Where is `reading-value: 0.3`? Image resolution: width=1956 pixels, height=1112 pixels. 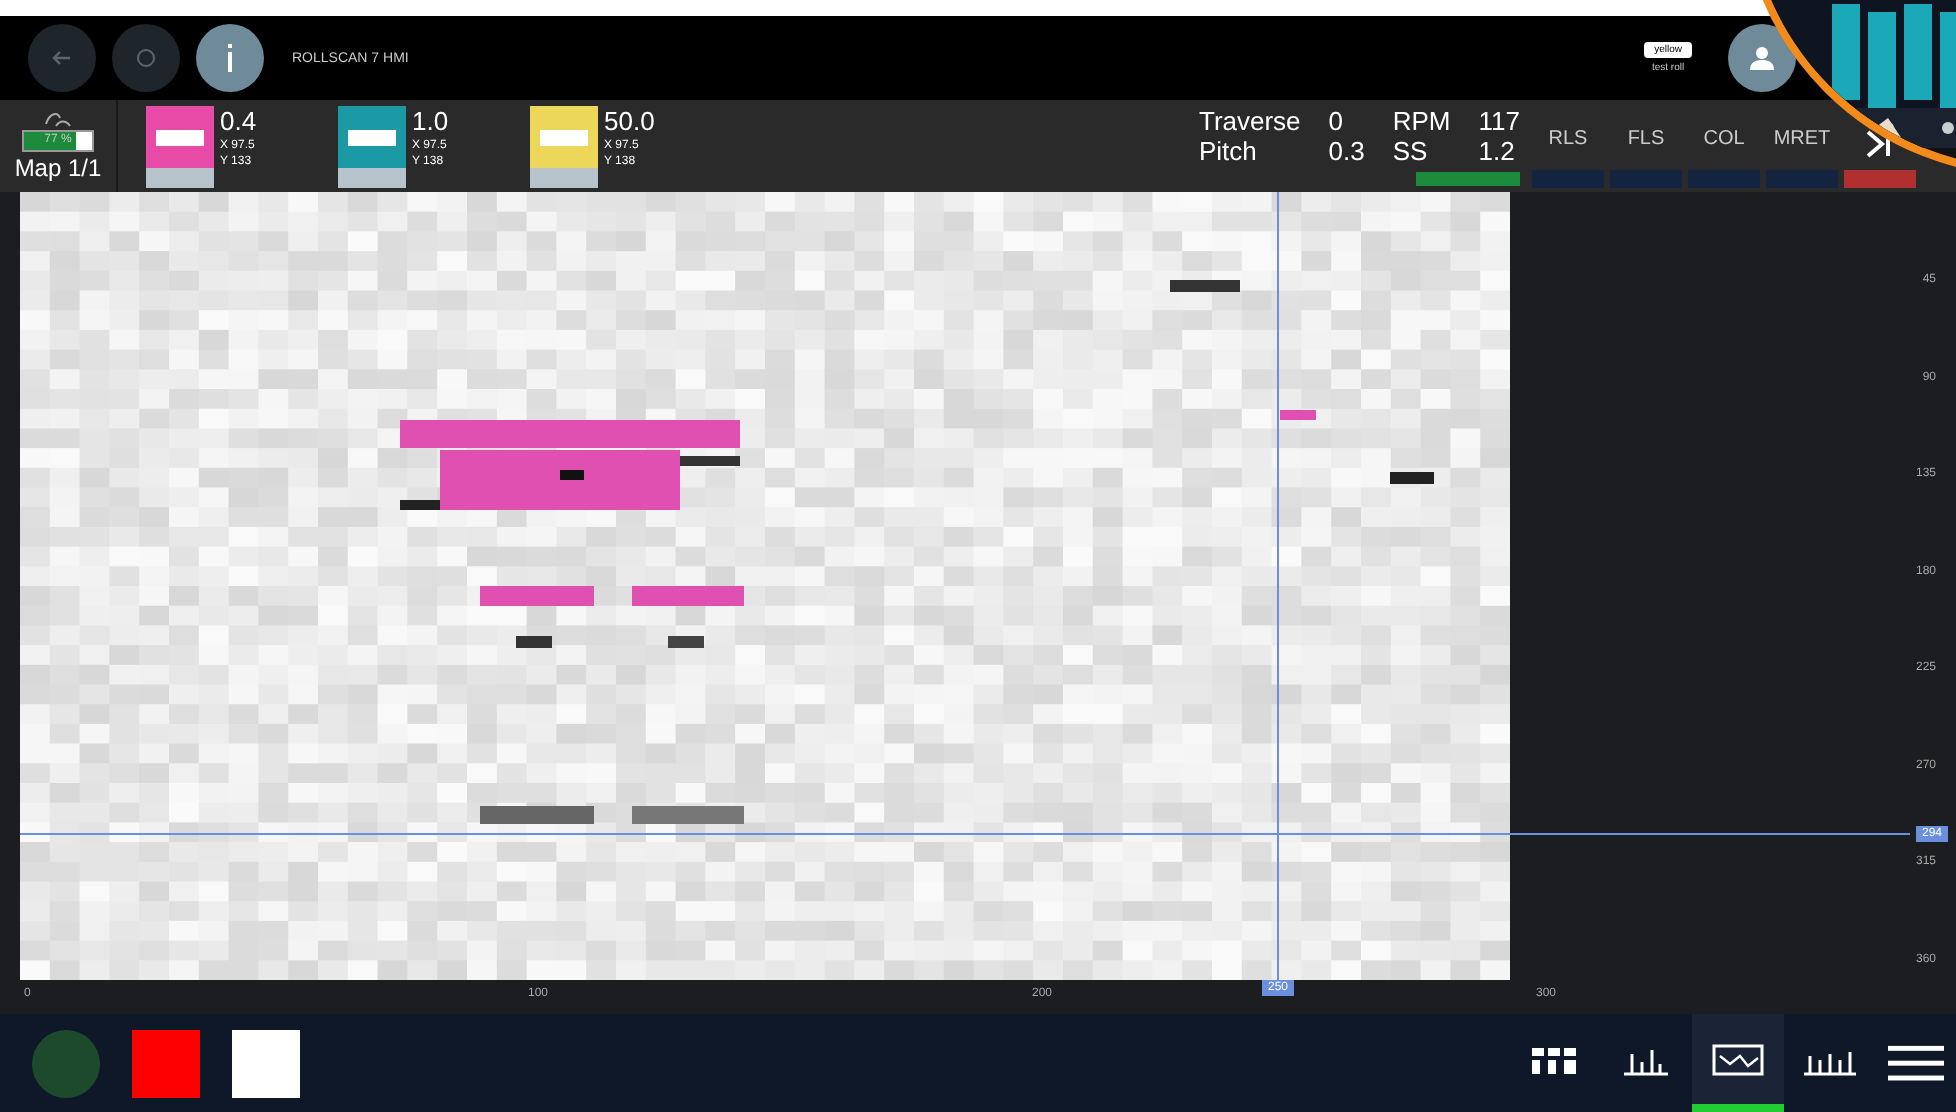
reading-value: 0.3 is located at coordinates (1346, 151).